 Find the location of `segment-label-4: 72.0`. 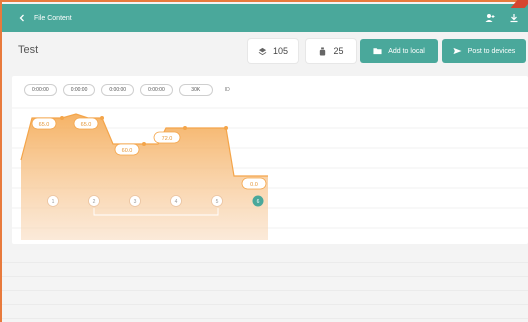

segment-label-4: 72.0 is located at coordinates (167, 137).